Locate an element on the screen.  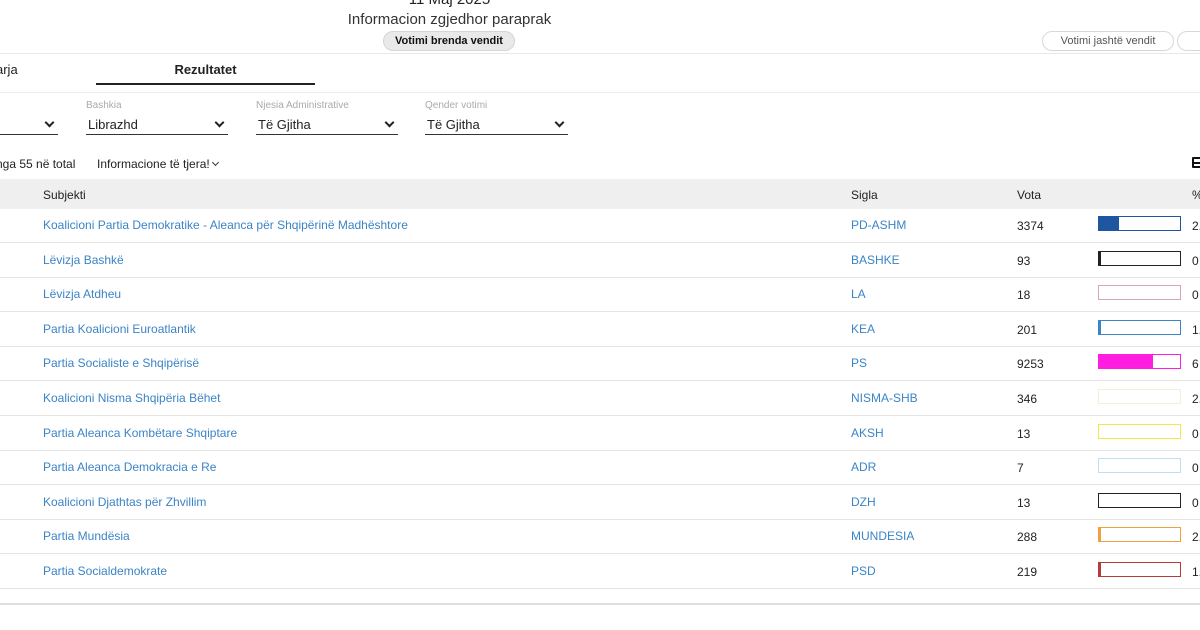
party-sigla-link: PSD is located at coordinates (863, 571).